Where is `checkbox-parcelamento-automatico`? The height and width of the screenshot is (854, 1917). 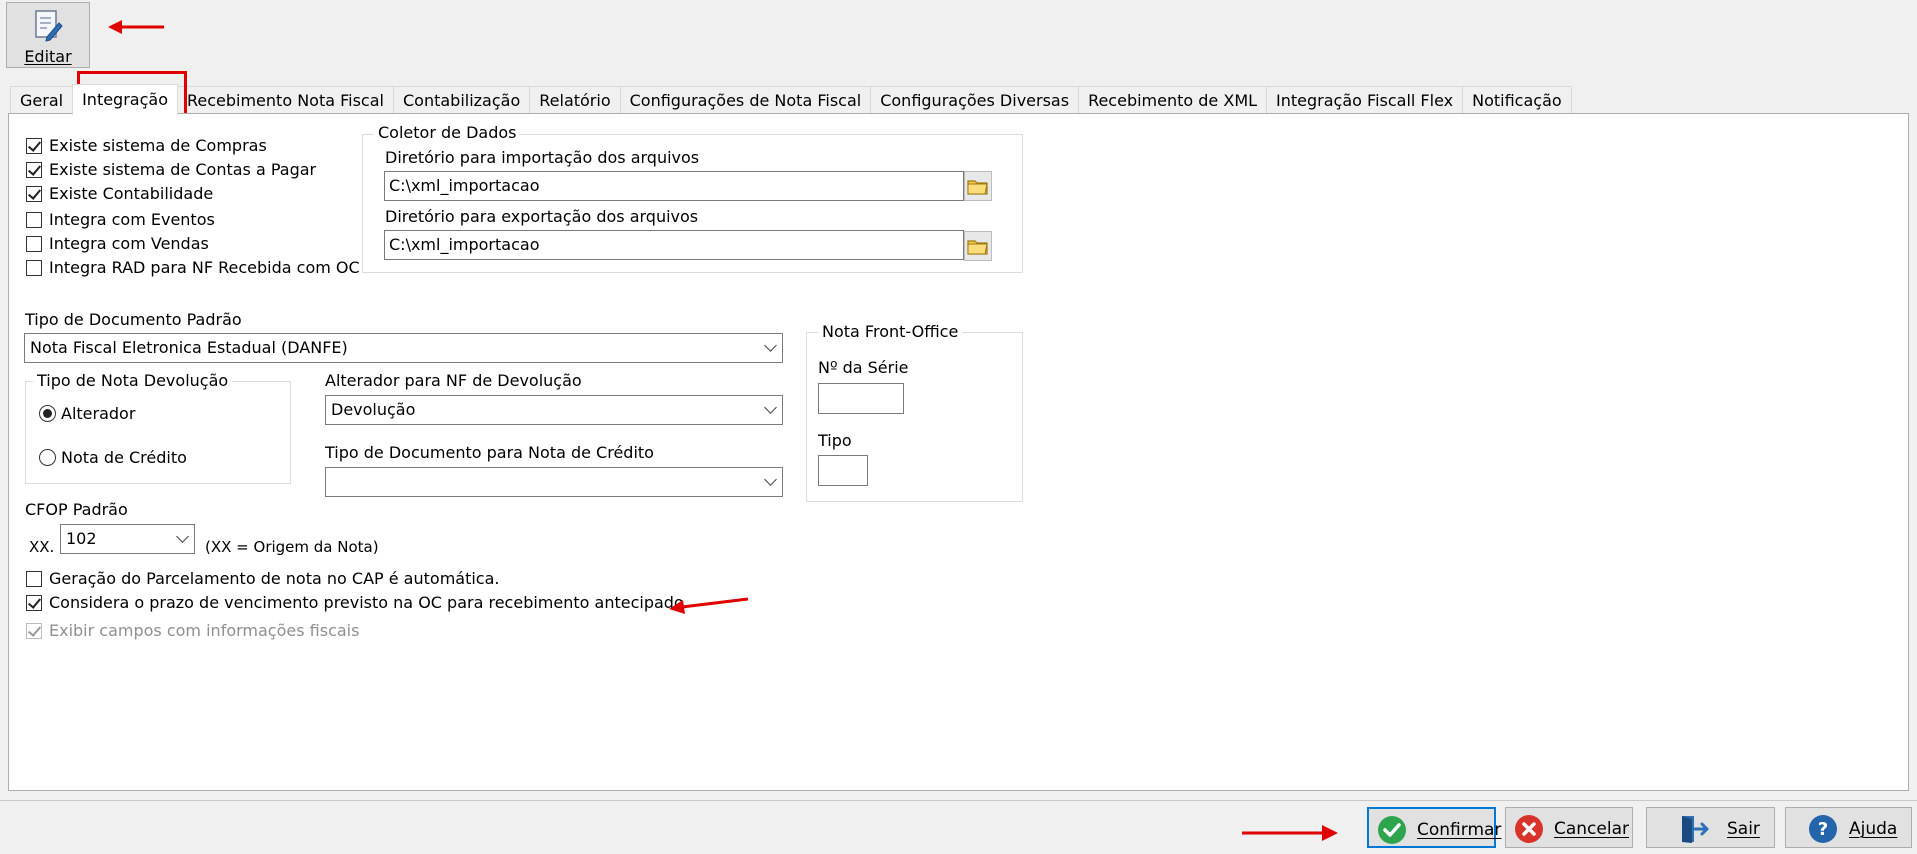 checkbox-parcelamento-automatico is located at coordinates (34, 579).